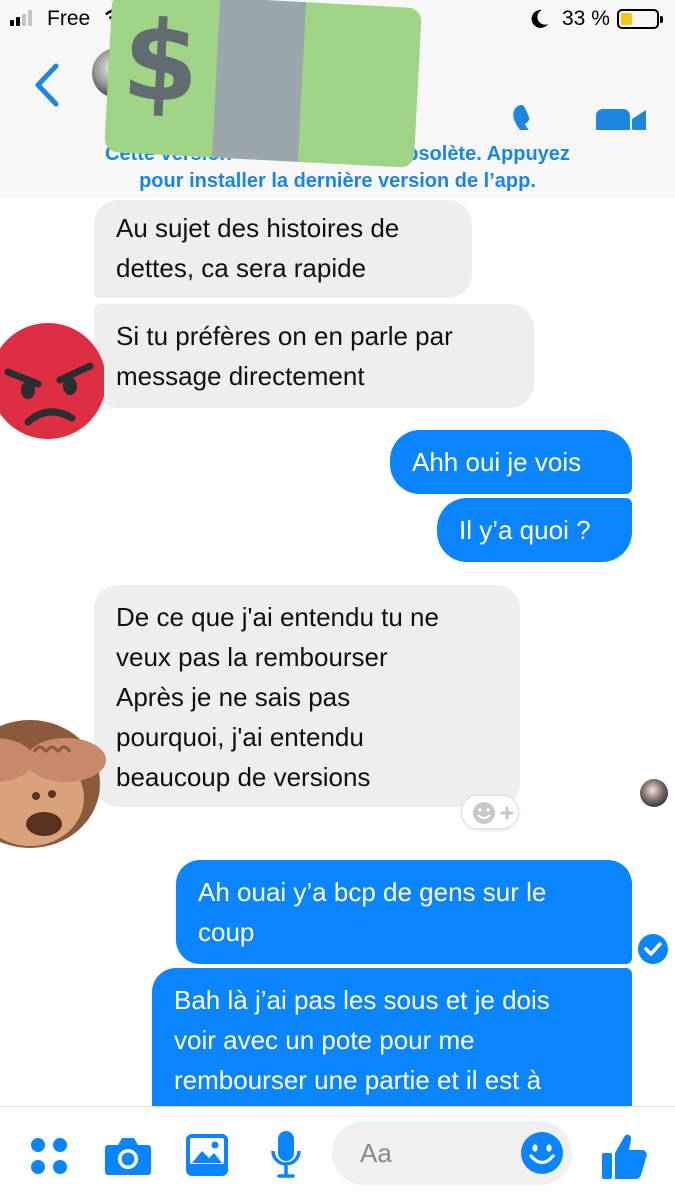 The width and height of the screenshot is (675, 1200). I want to click on money-bill-sticker: $, so click(263, 84).